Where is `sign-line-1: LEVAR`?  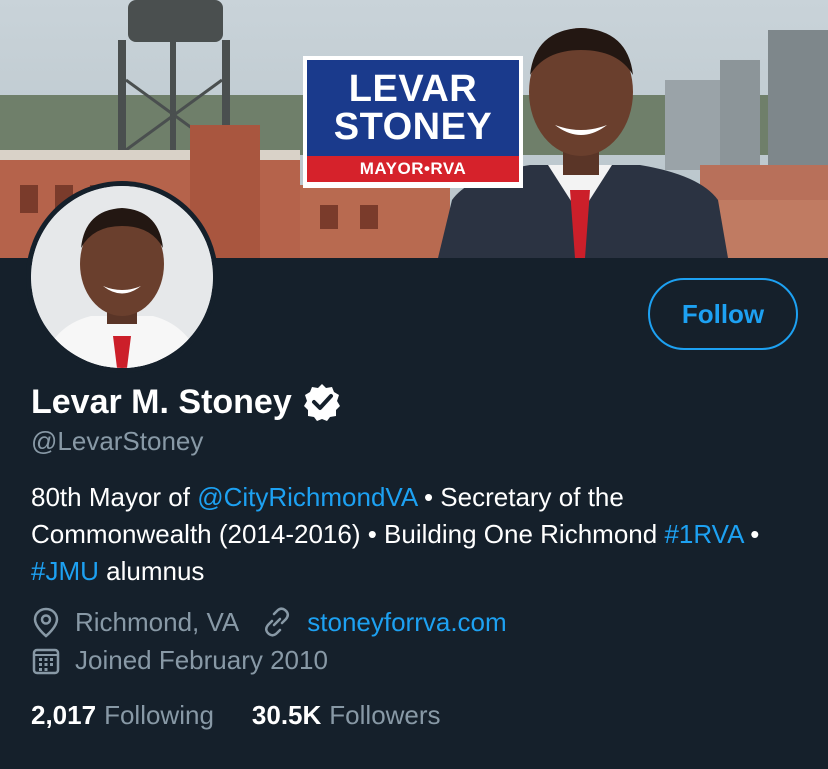
sign-line-1: LEVAR is located at coordinates (413, 89).